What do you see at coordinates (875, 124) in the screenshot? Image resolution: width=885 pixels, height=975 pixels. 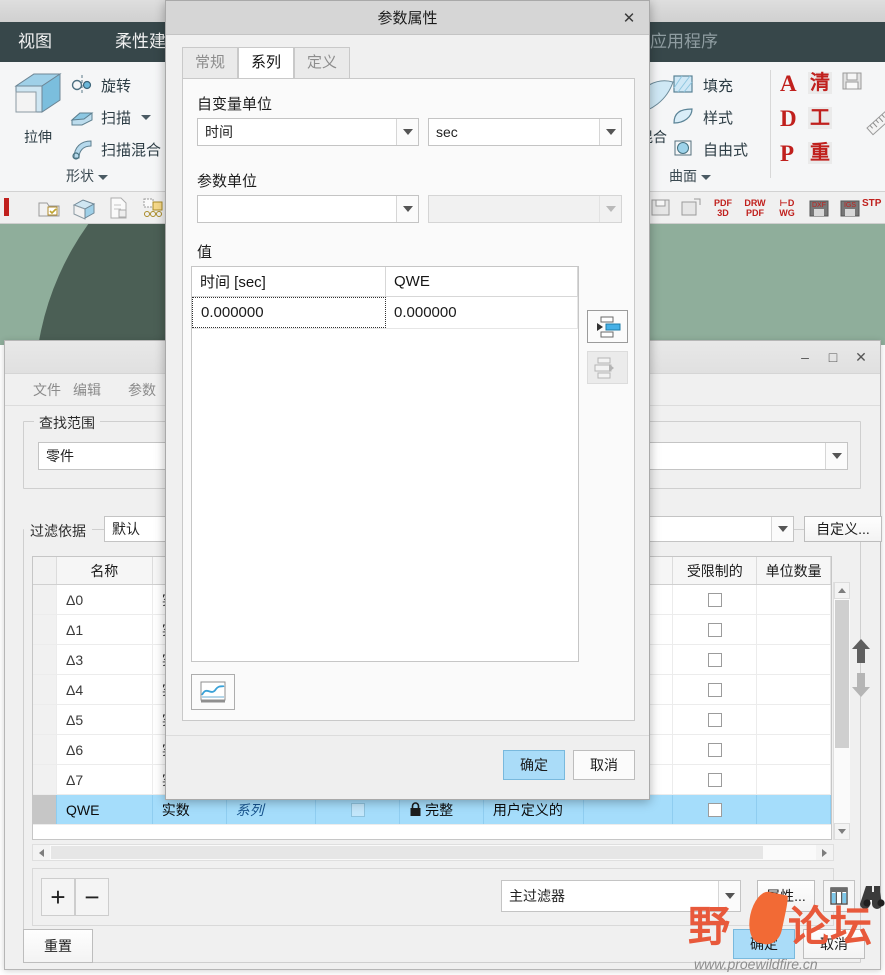 I see `ruler-icon` at bounding box center [875, 124].